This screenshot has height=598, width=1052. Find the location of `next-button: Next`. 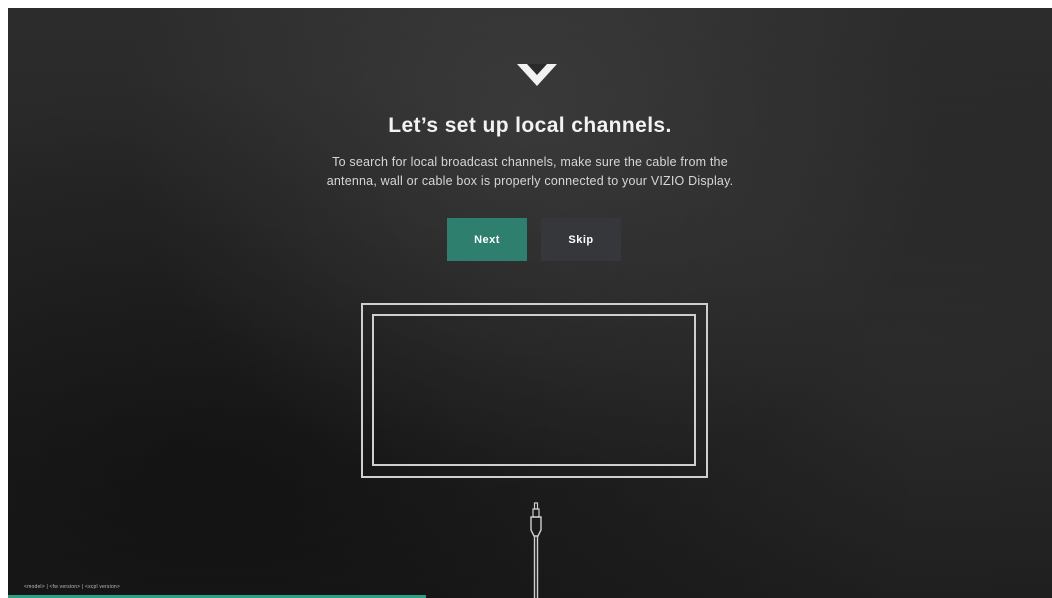

next-button: Next is located at coordinates (487, 239).